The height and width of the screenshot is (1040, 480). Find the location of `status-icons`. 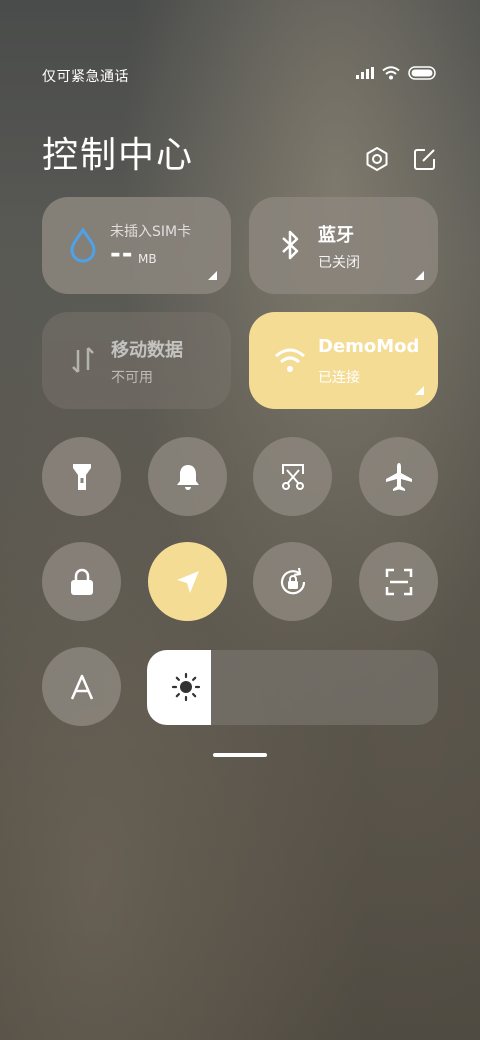

status-icons is located at coordinates (396, 73).